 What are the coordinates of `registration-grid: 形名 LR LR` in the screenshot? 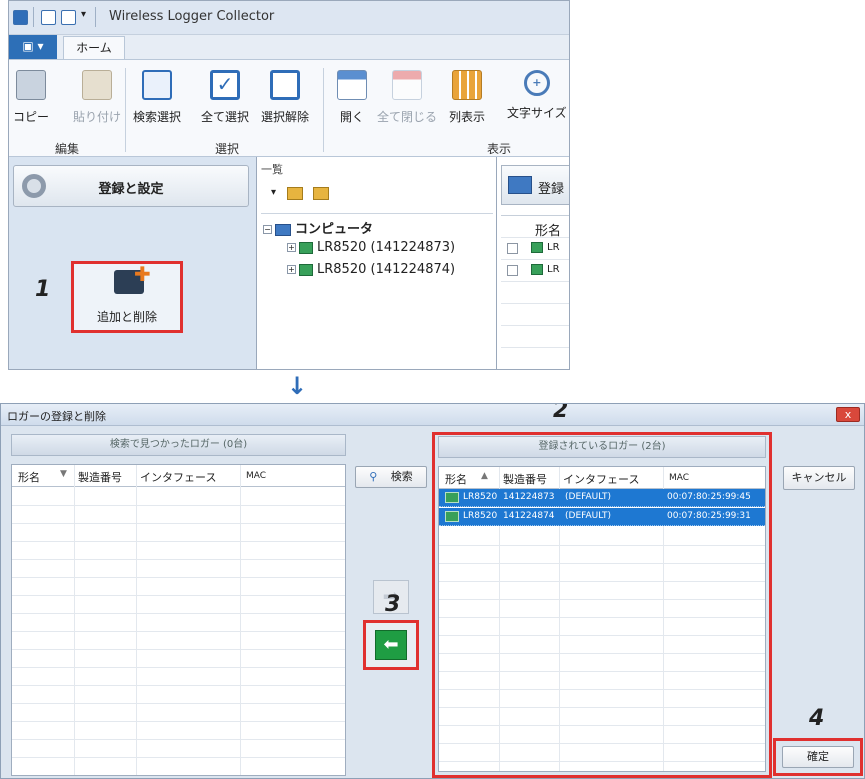 It's located at (535, 292).